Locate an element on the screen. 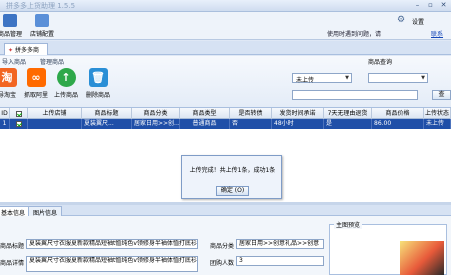  select-all-checkbox is located at coordinates (18, 113).